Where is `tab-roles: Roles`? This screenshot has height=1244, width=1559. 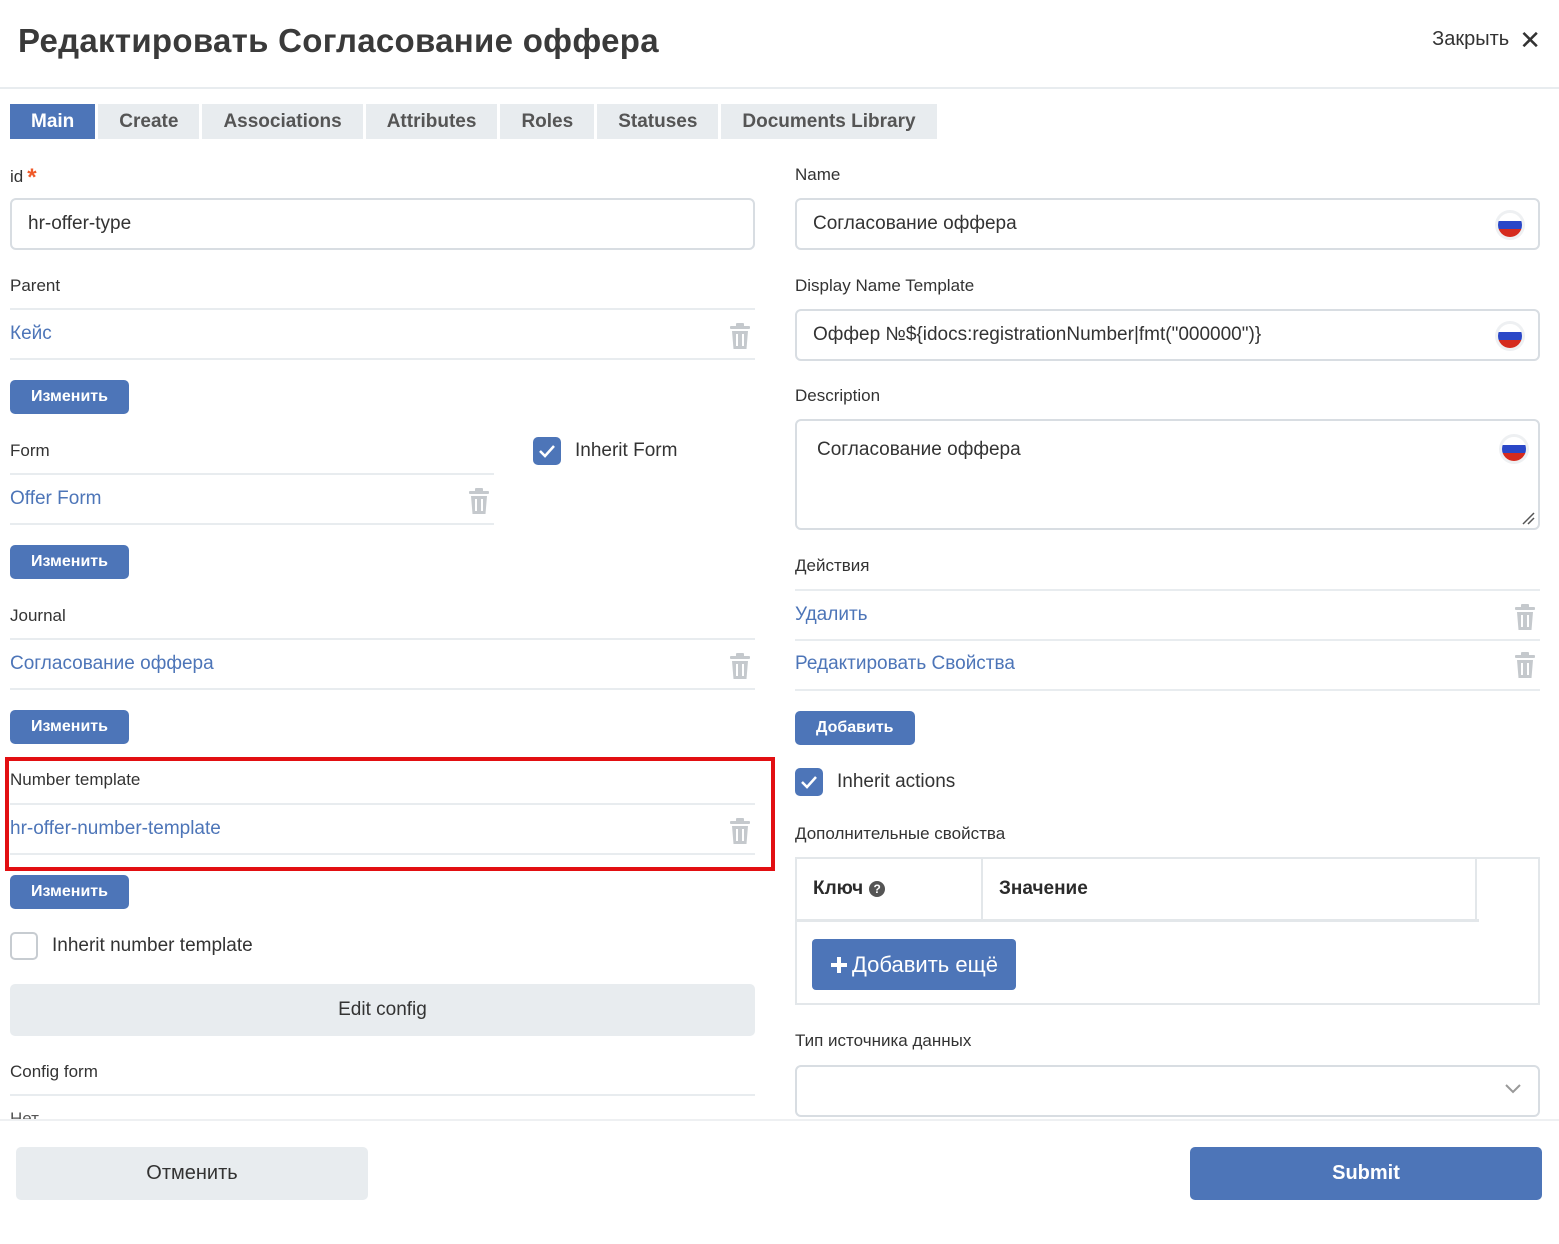
tab-roles: Roles is located at coordinates (547, 121).